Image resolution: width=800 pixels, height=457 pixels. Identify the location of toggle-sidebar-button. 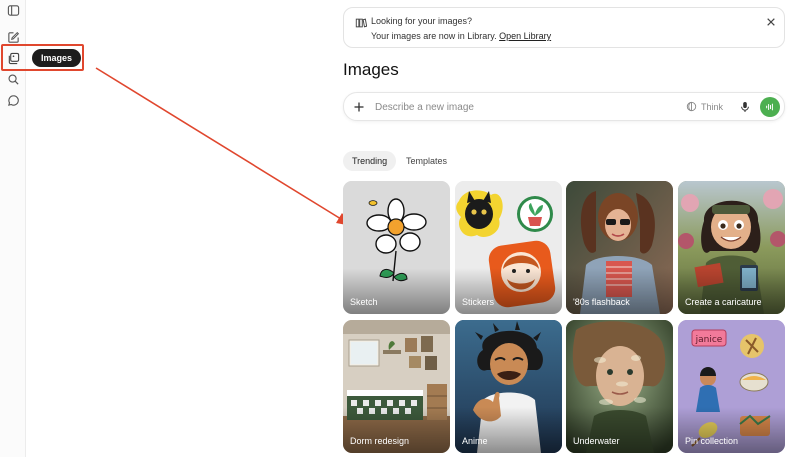
(13, 10).